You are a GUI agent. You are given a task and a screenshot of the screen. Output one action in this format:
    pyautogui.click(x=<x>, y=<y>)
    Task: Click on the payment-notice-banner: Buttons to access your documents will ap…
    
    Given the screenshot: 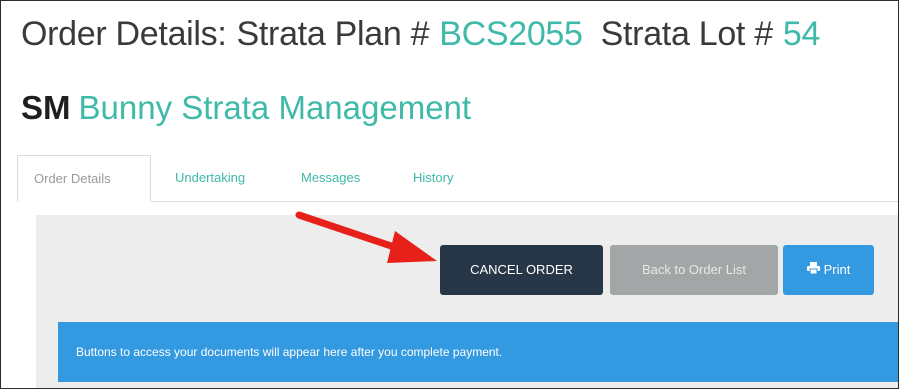 What is the action you would take?
    pyautogui.click(x=478, y=352)
    